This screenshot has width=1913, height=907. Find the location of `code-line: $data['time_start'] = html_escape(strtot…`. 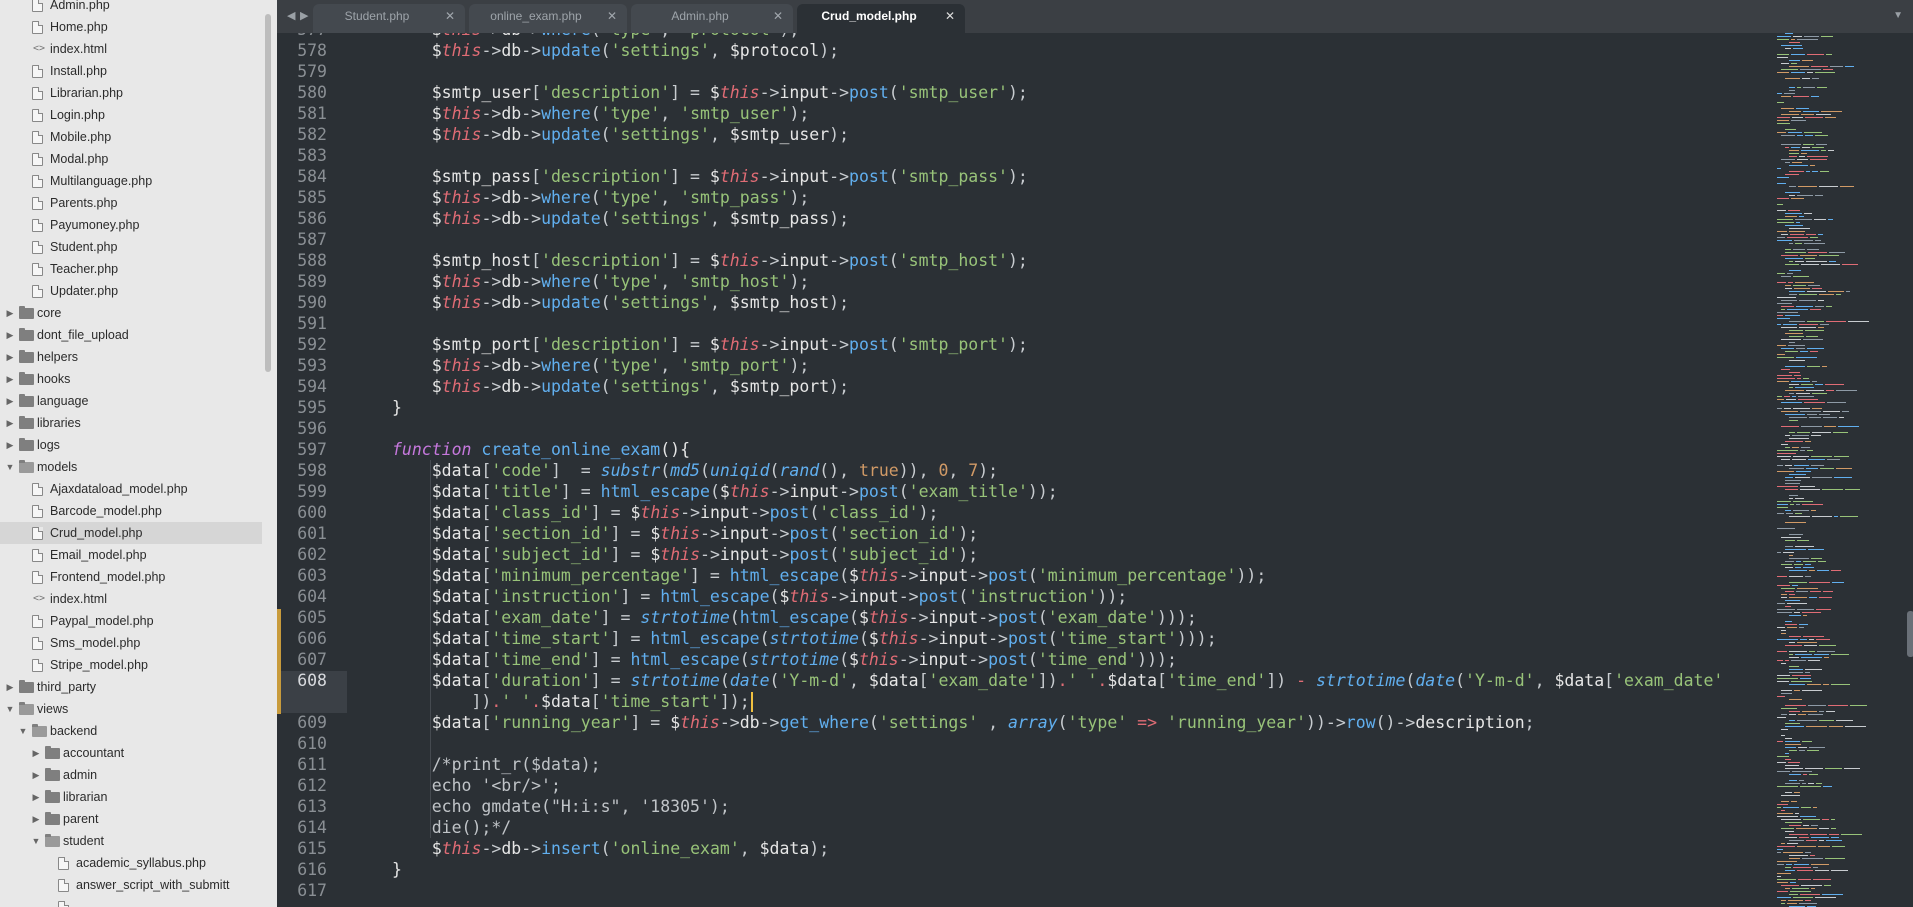

code-line: $data['time_start'] = html_escape(strtot… is located at coordinates (804, 638).